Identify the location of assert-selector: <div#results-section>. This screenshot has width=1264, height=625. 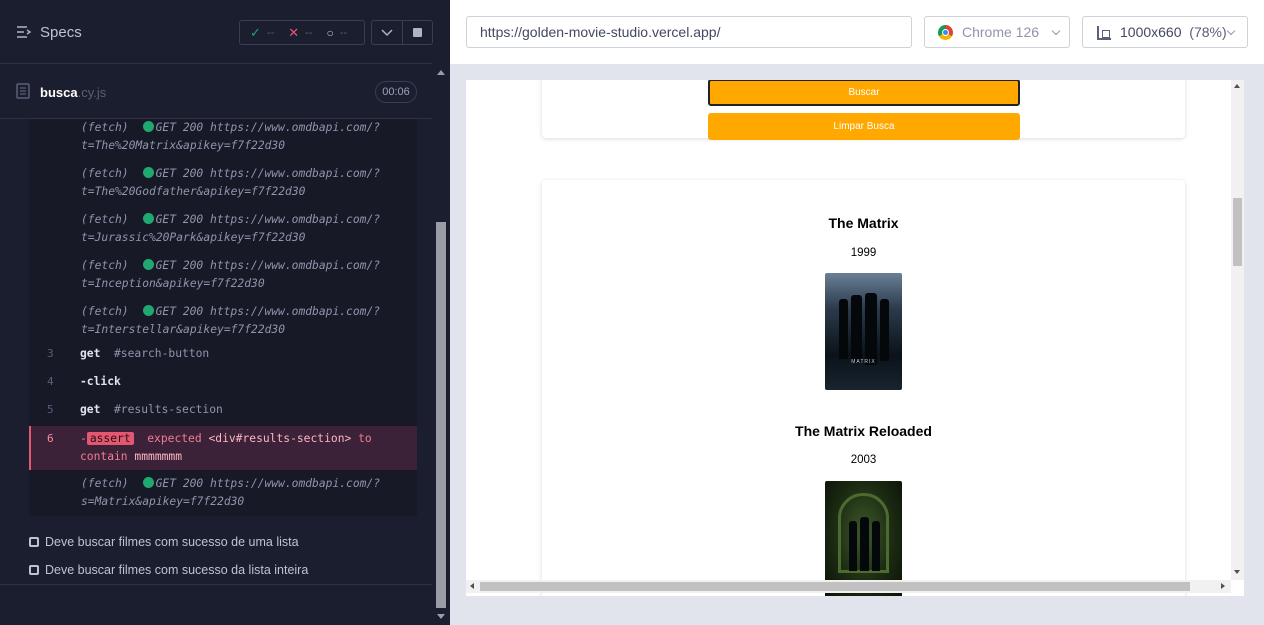
(280, 438).